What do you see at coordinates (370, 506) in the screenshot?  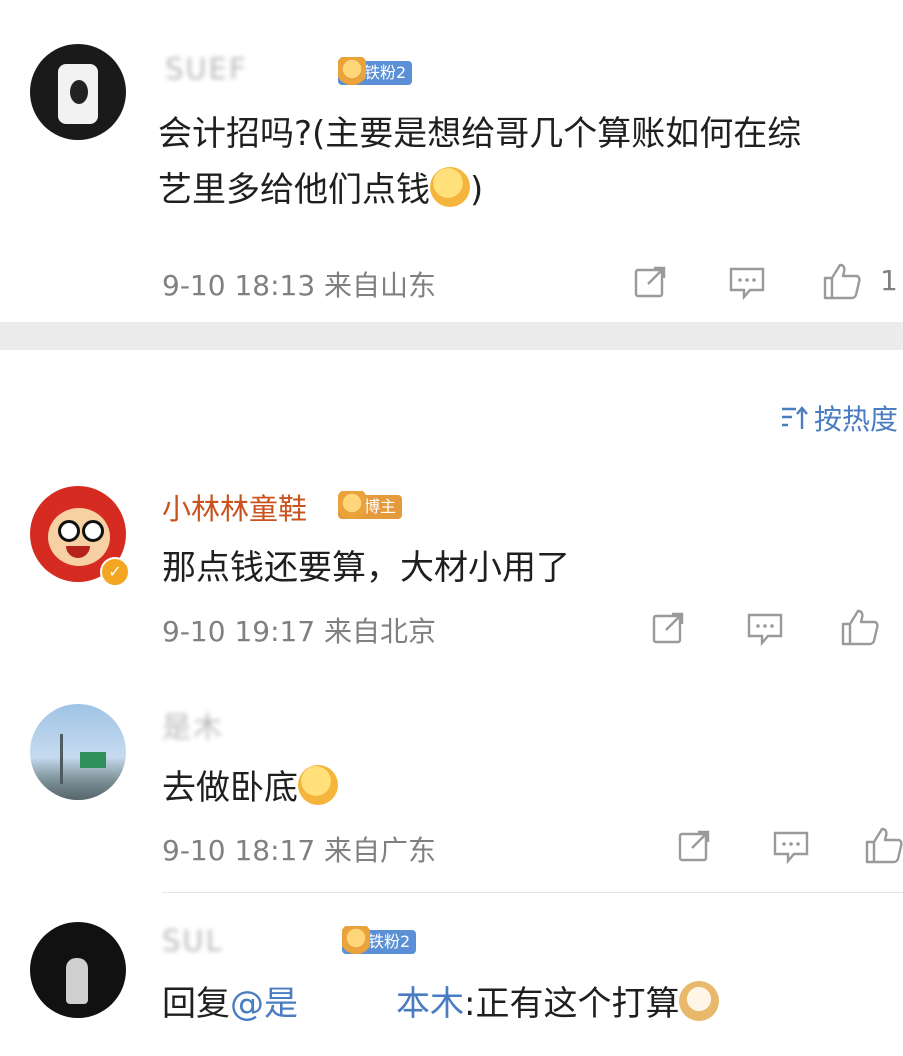 I see `blogger-badge: 博主` at bounding box center [370, 506].